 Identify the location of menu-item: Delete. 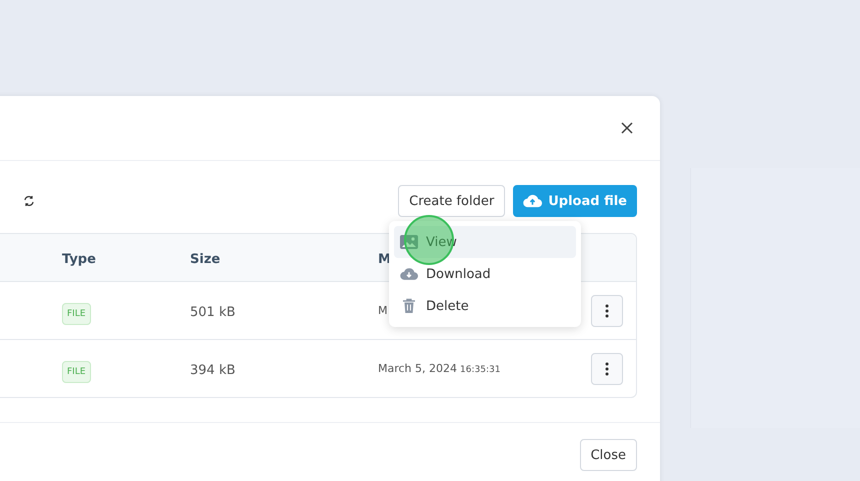
(485, 306).